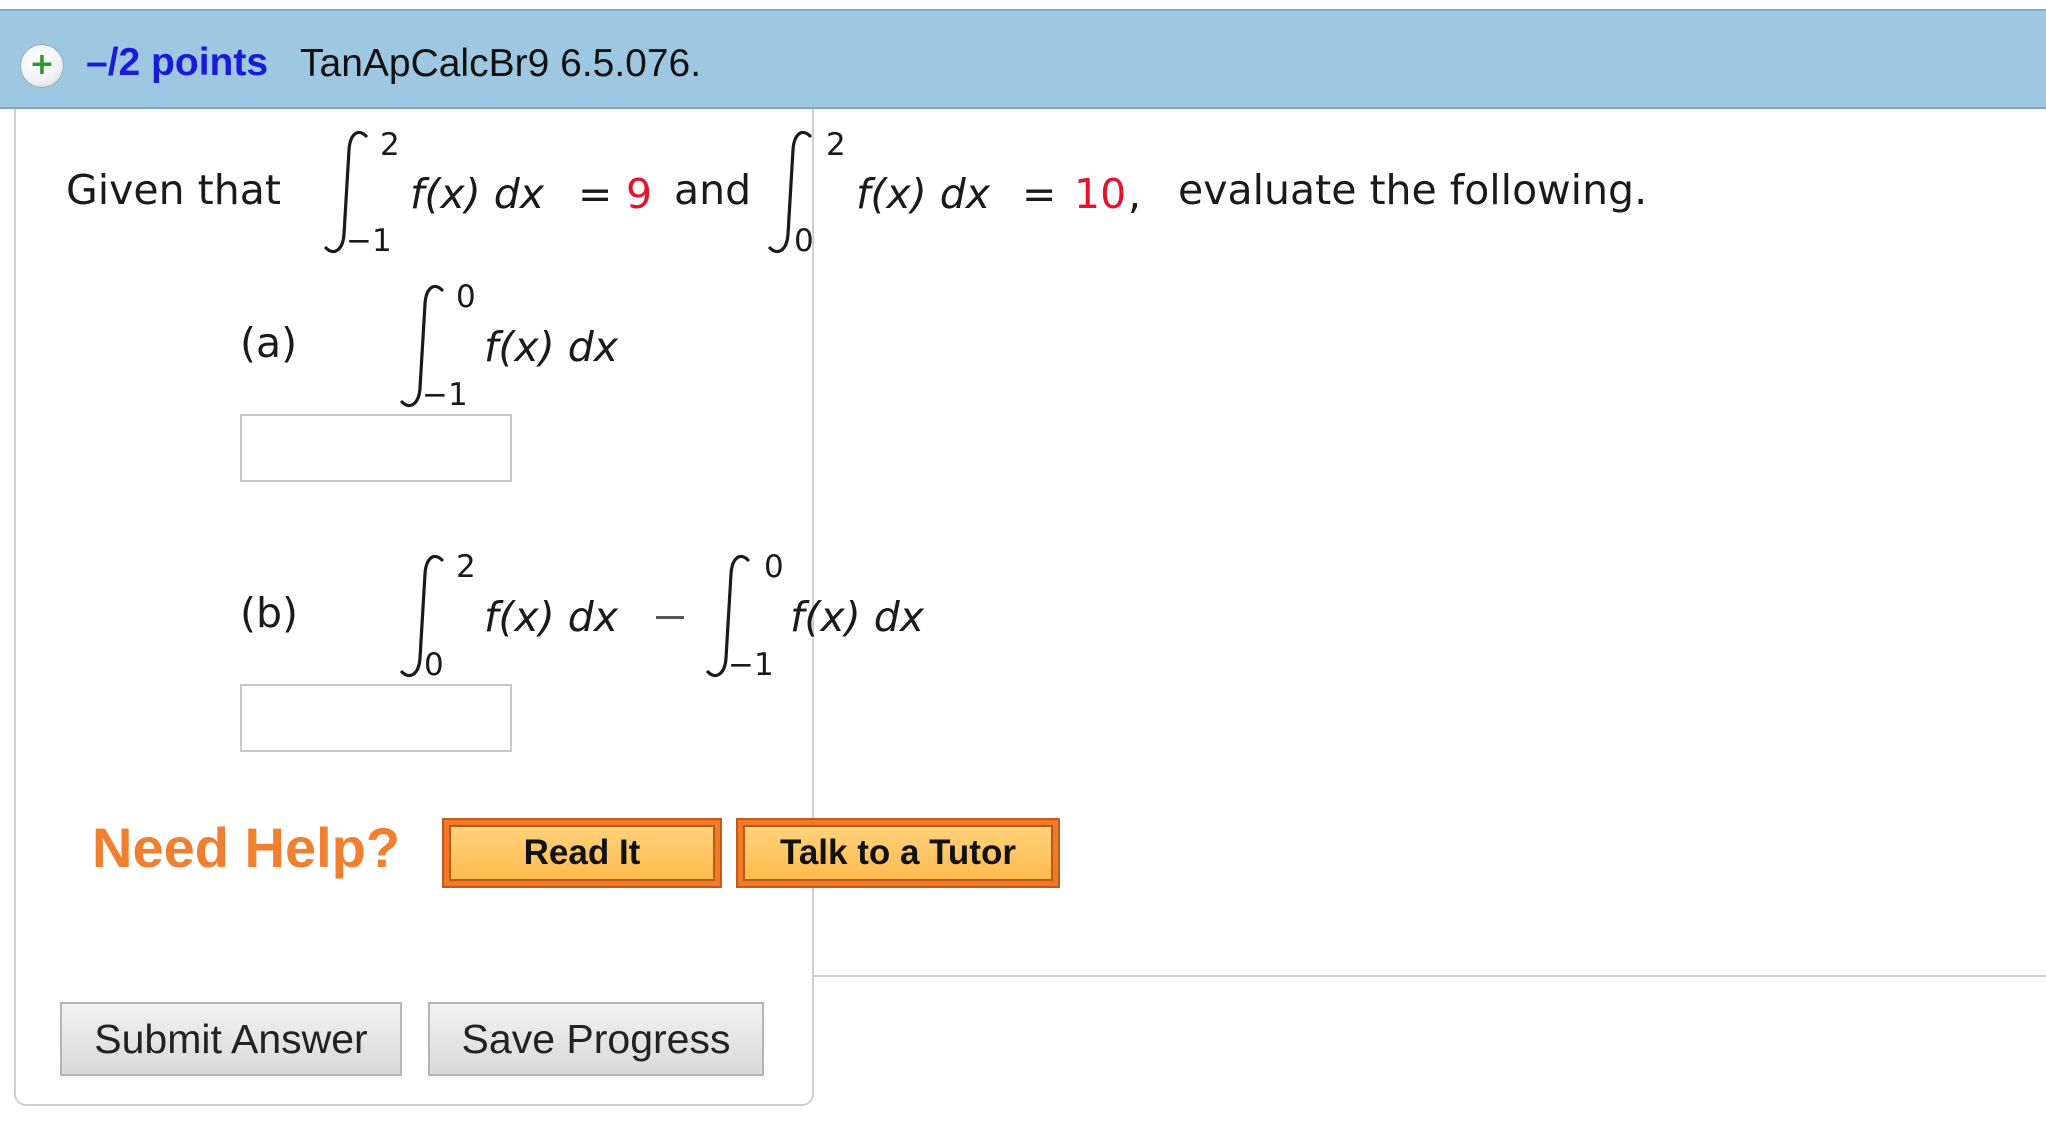 The image size is (2046, 1148). What do you see at coordinates (774, 567) in the screenshot?
I see `part-b-right-upper: 0` at bounding box center [774, 567].